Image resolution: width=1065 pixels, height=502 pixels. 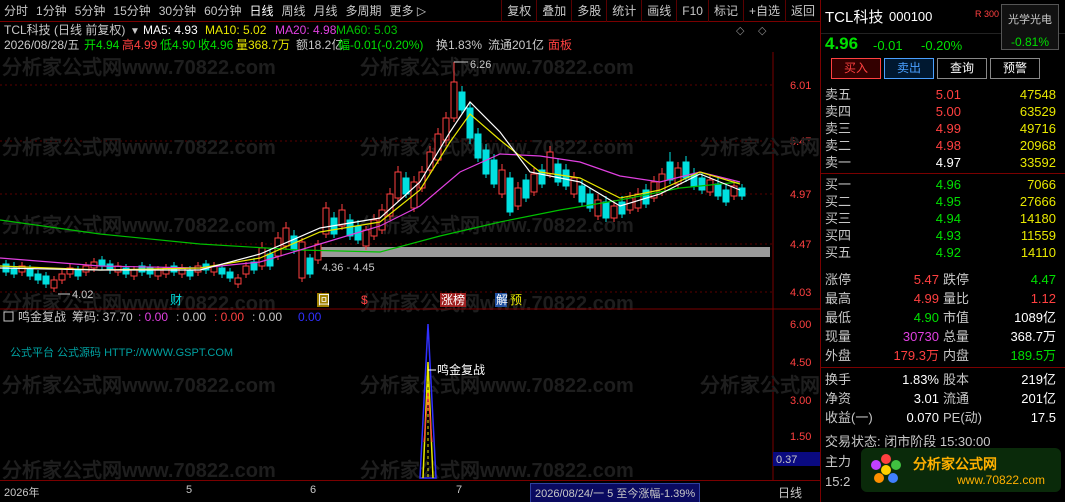 What do you see at coordinates (82, 295) in the screenshot?
I see `low-label: 4.02` at bounding box center [82, 295].